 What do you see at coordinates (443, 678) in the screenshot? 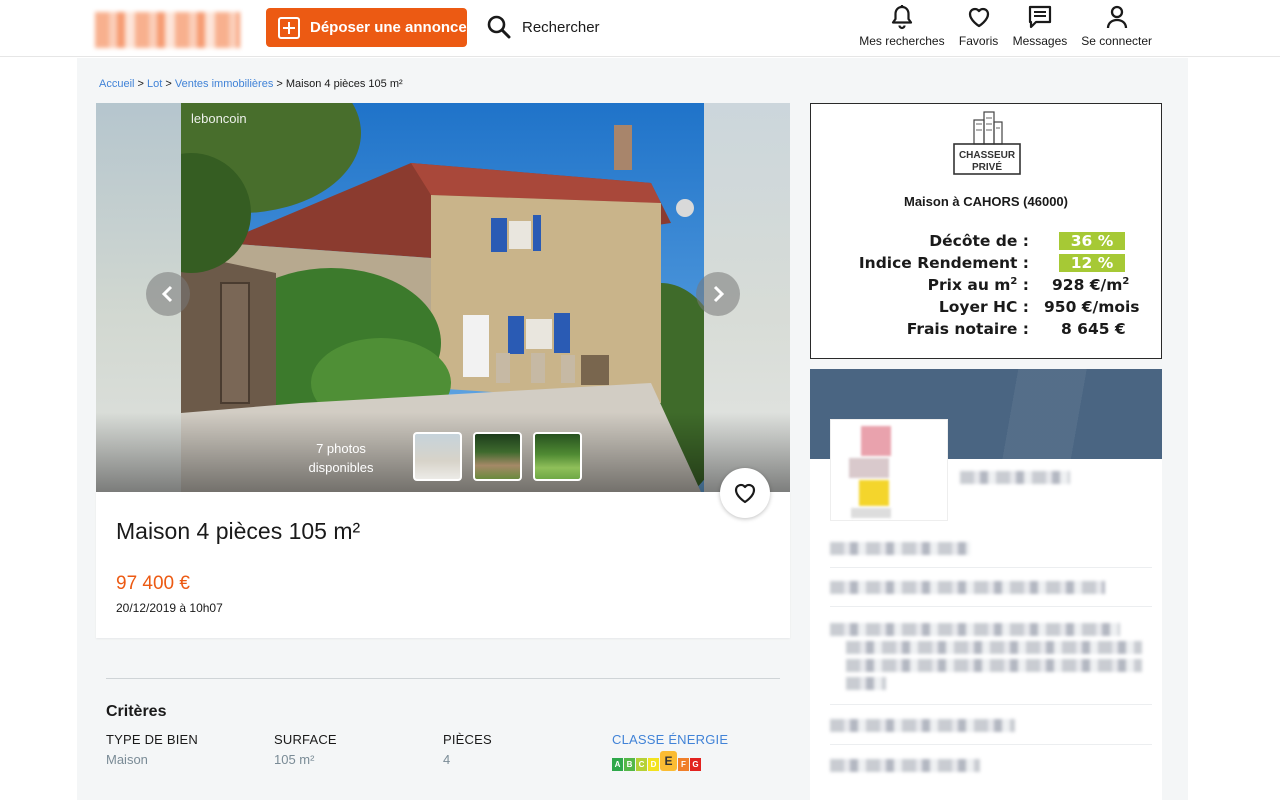
I see `section-divider` at bounding box center [443, 678].